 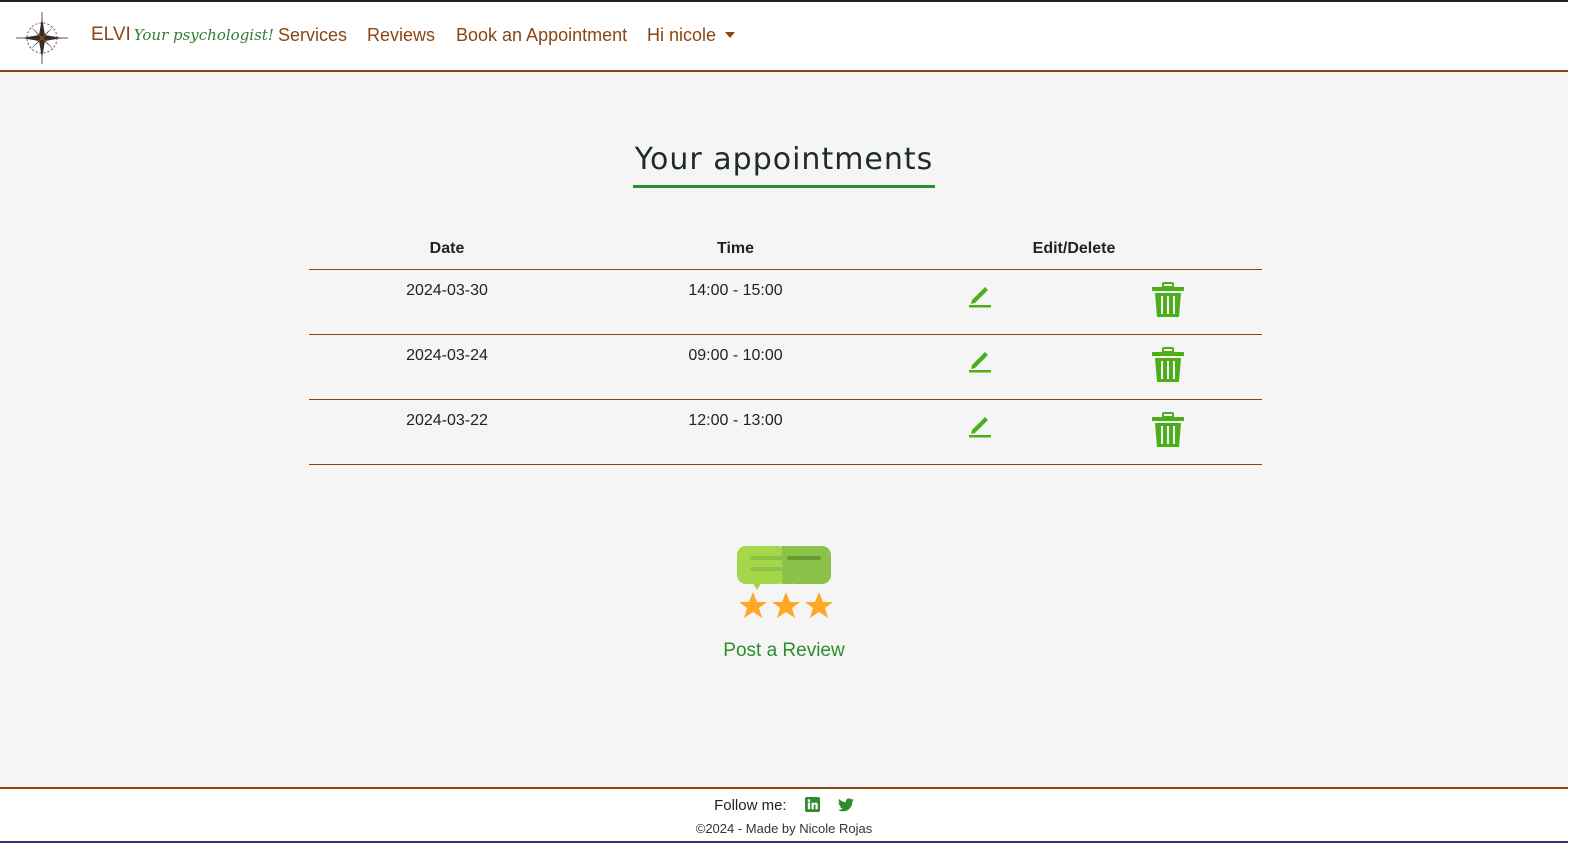 I want to click on nav-link-services: Services, so click(x=312, y=35).